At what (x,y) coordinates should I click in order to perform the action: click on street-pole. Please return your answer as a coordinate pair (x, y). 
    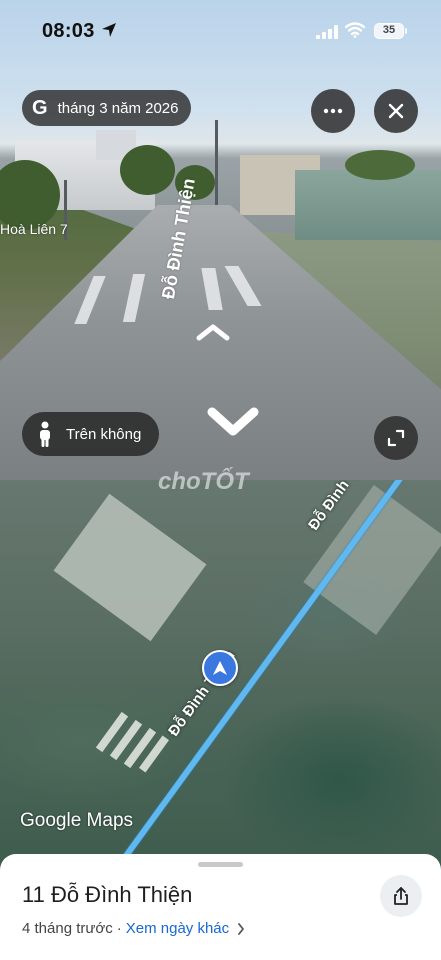
    Looking at the image, I should click on (216, 167).